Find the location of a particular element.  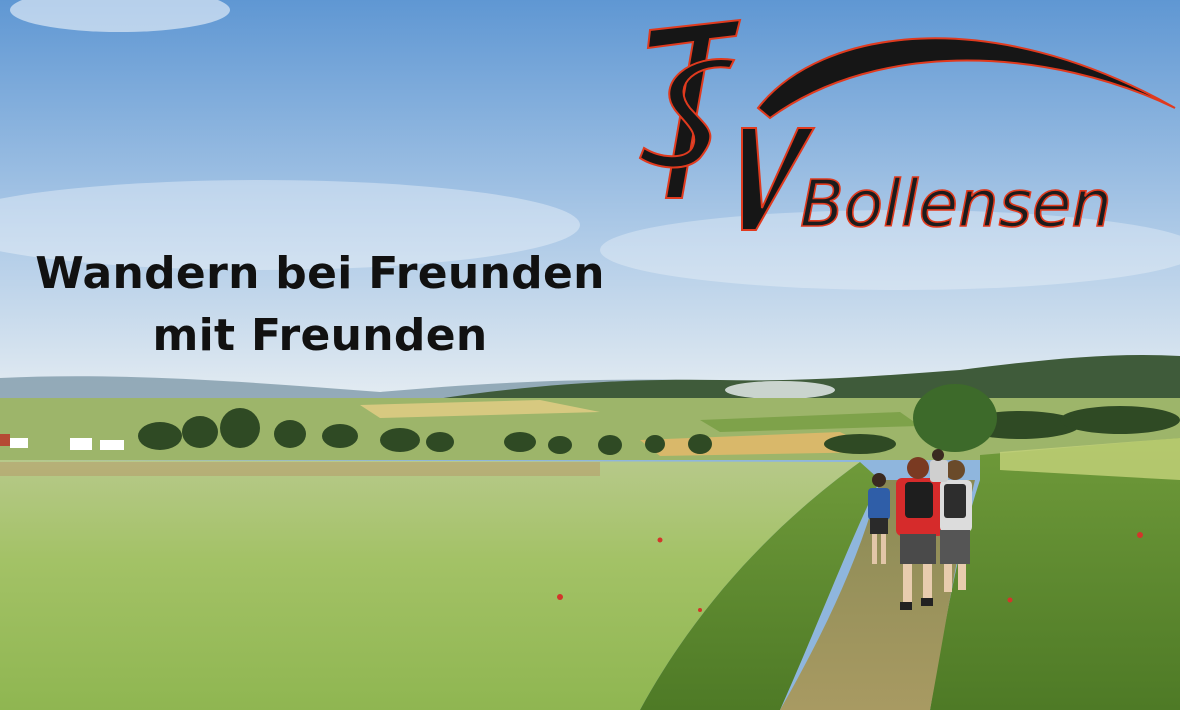

club-logo: Bollensen is located at coordinates (907, 130).